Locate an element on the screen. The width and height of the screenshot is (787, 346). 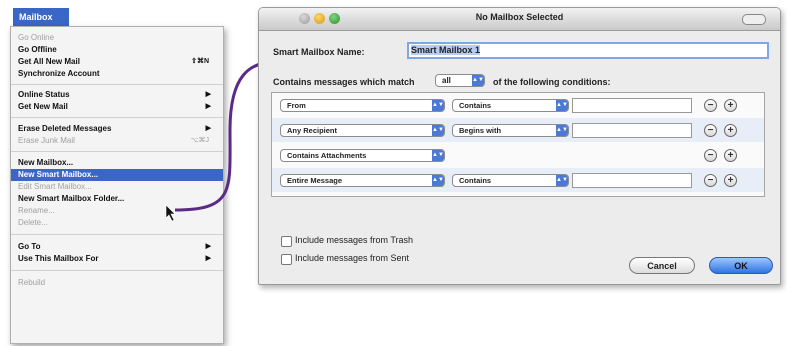
dialog-title: No Mailbox Selected is located at coordinates (519, 17).